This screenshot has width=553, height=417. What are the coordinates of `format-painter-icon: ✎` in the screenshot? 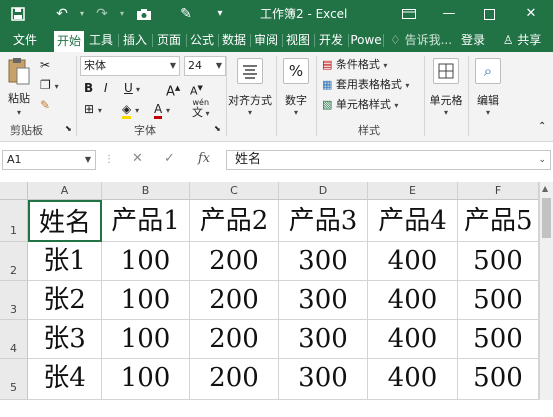 It's located at (45, 105).